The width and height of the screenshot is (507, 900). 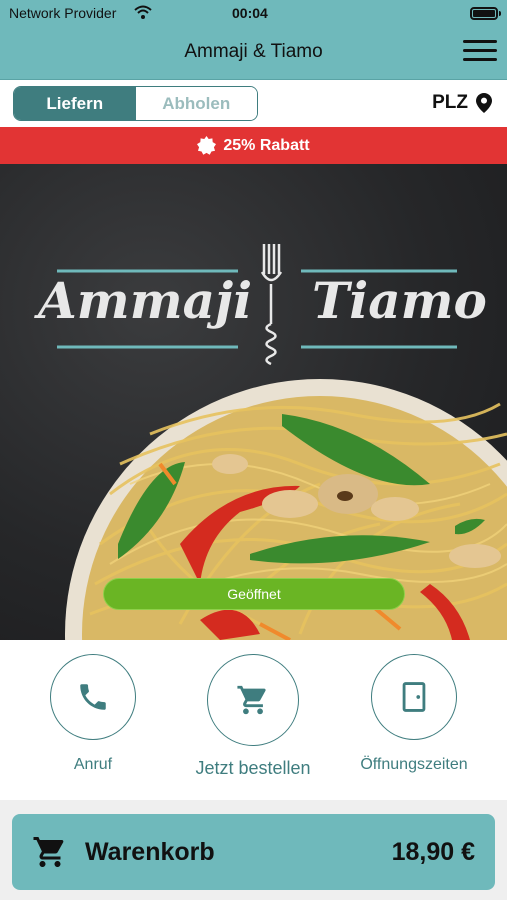 I want to click on badge-icon, so click(x=207, y=145).